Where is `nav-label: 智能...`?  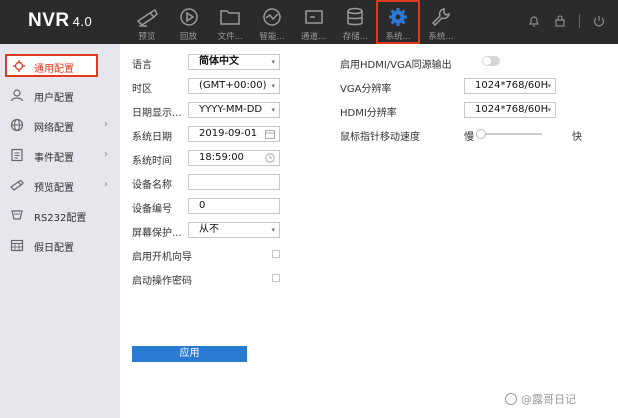
nav-label: 智能... is located at coordinates (272, 37).